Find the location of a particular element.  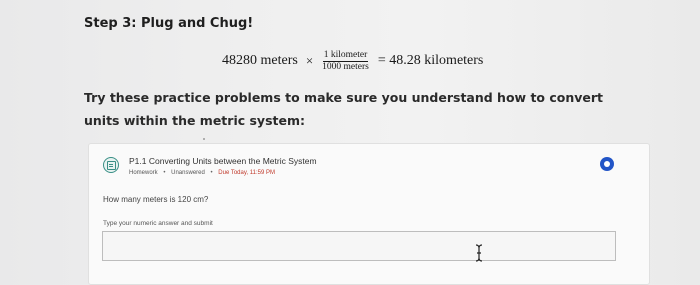

equation-operator: × is located at coordinates (309, 60).